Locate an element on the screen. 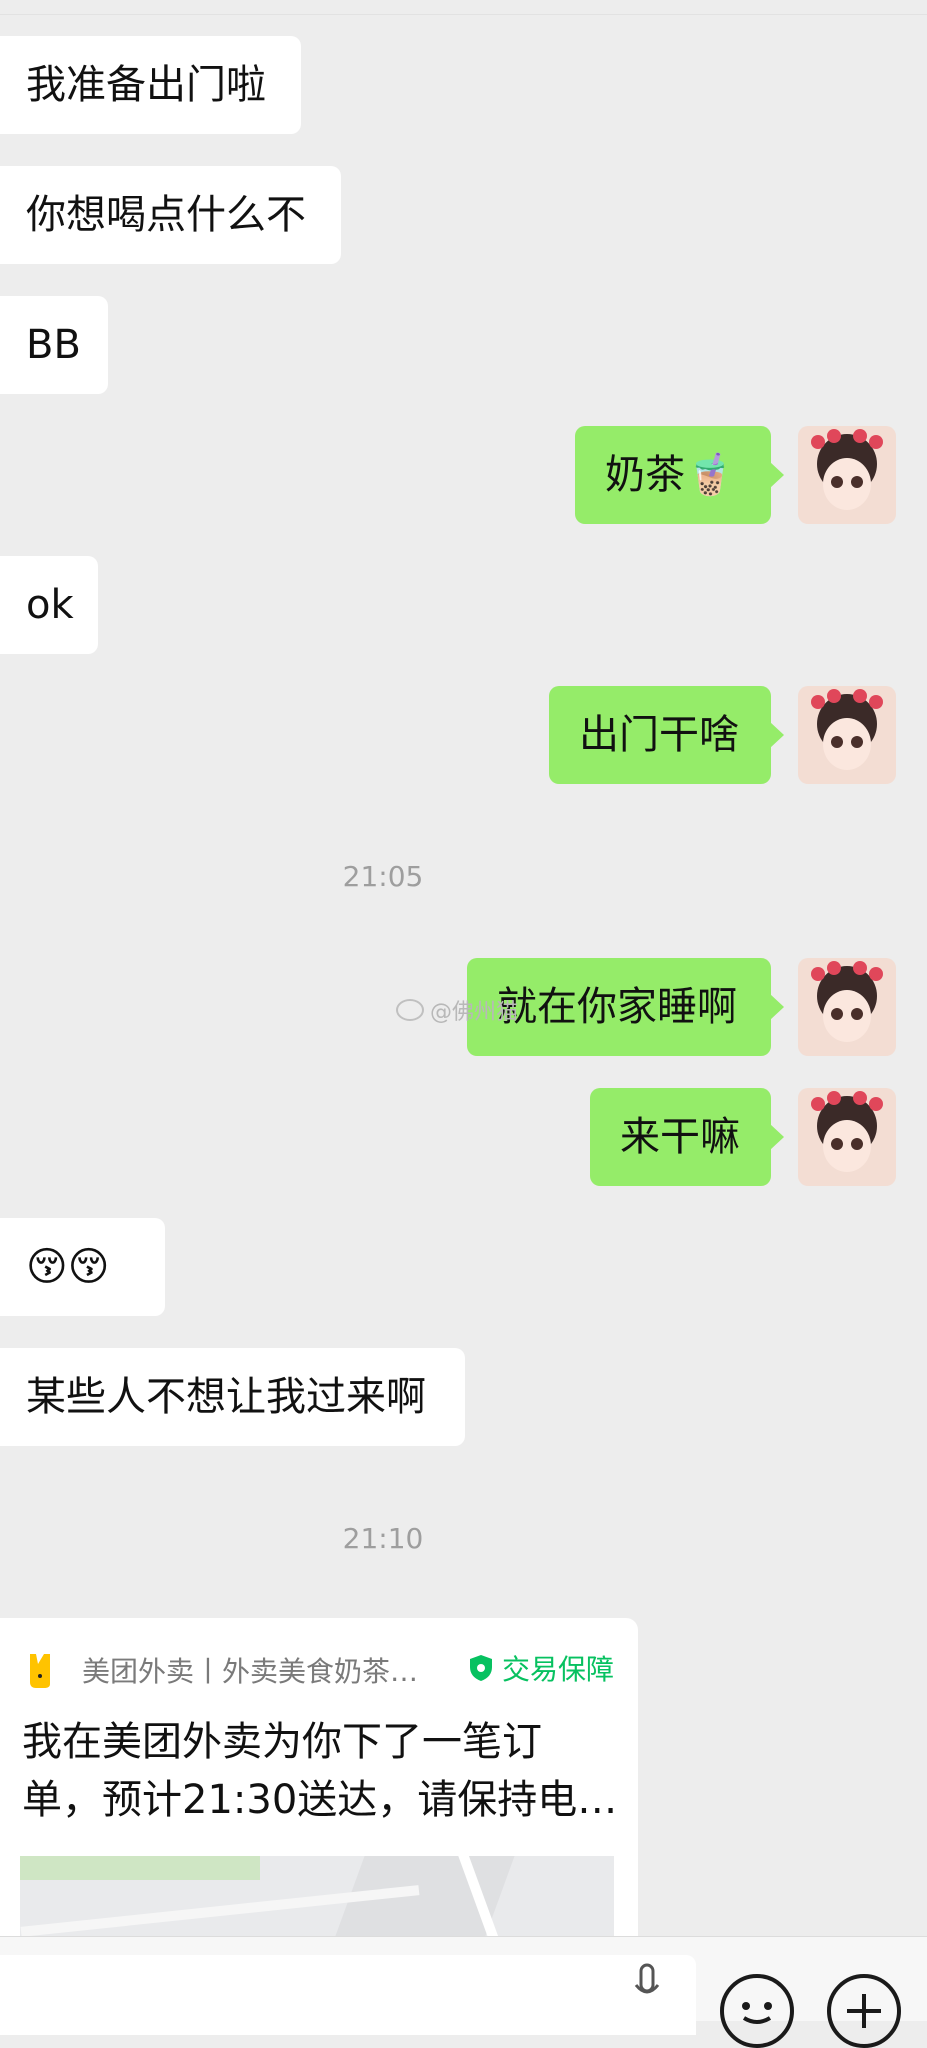 This screenshot has height=2048, width=927. trade-guarantee-badge: 交易保障 is located at coordinates (541, 1668).